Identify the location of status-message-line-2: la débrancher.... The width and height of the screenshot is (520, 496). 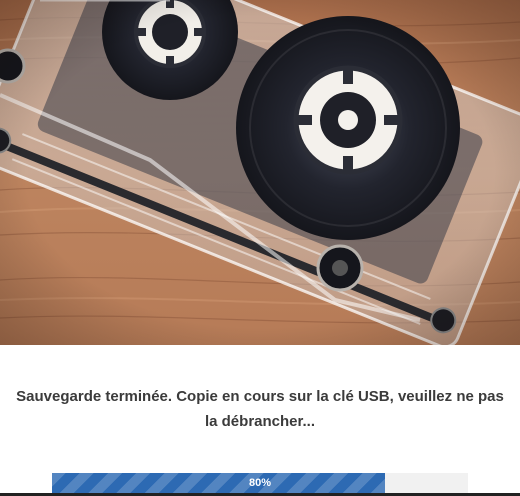
(260, 421).